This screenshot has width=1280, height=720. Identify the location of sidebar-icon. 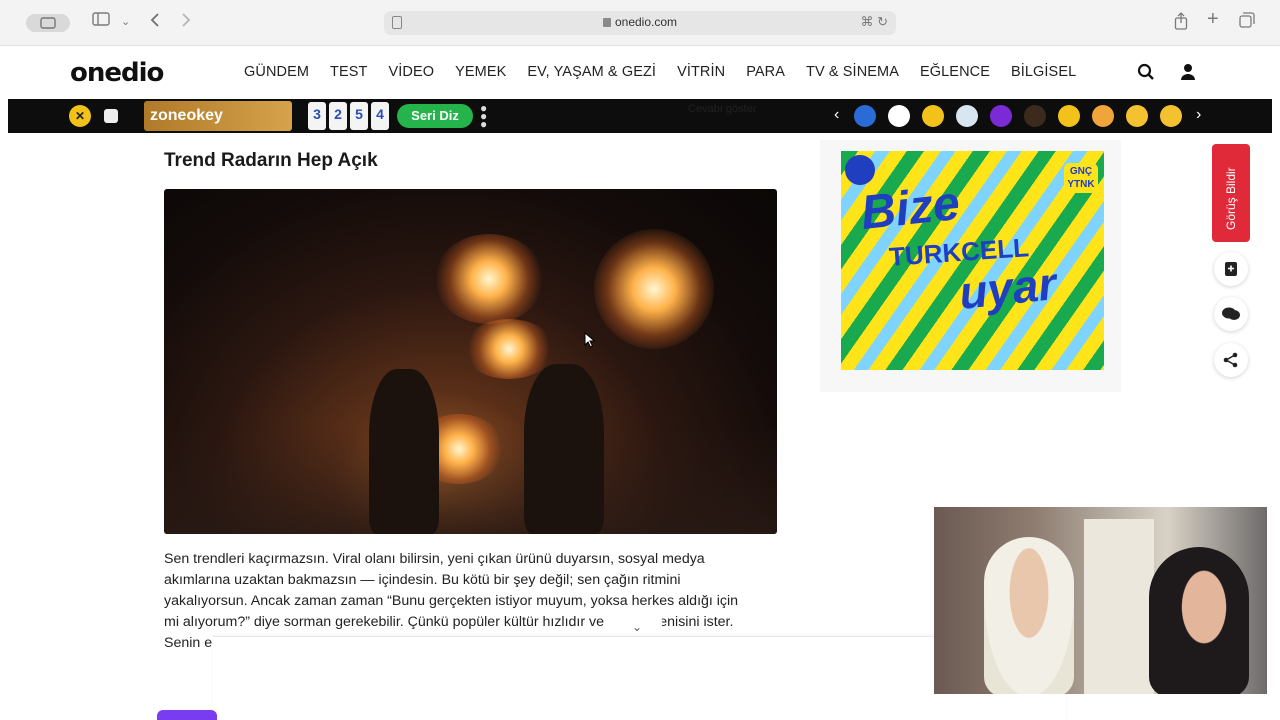
(101, 22).